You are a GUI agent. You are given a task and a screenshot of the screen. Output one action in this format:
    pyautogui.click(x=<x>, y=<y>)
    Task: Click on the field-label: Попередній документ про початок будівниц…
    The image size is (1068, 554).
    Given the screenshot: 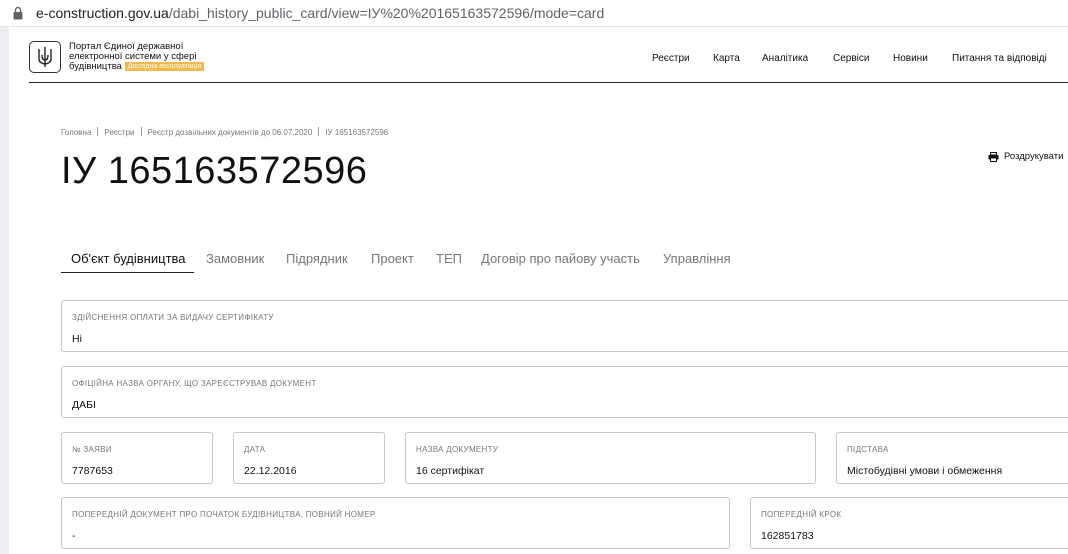 What is the action you would take?
    pyautogui.click(x=224, y=514)
    